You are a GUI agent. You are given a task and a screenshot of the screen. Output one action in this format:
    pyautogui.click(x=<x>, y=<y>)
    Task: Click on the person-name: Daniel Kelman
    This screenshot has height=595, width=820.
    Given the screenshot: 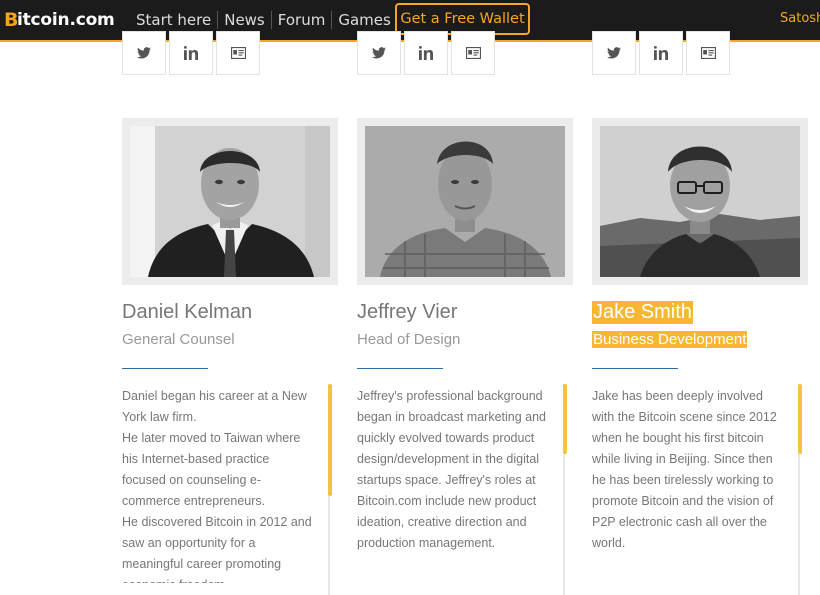 What is the action you would take?
    pyautogui.click(x=187, y=312)
    